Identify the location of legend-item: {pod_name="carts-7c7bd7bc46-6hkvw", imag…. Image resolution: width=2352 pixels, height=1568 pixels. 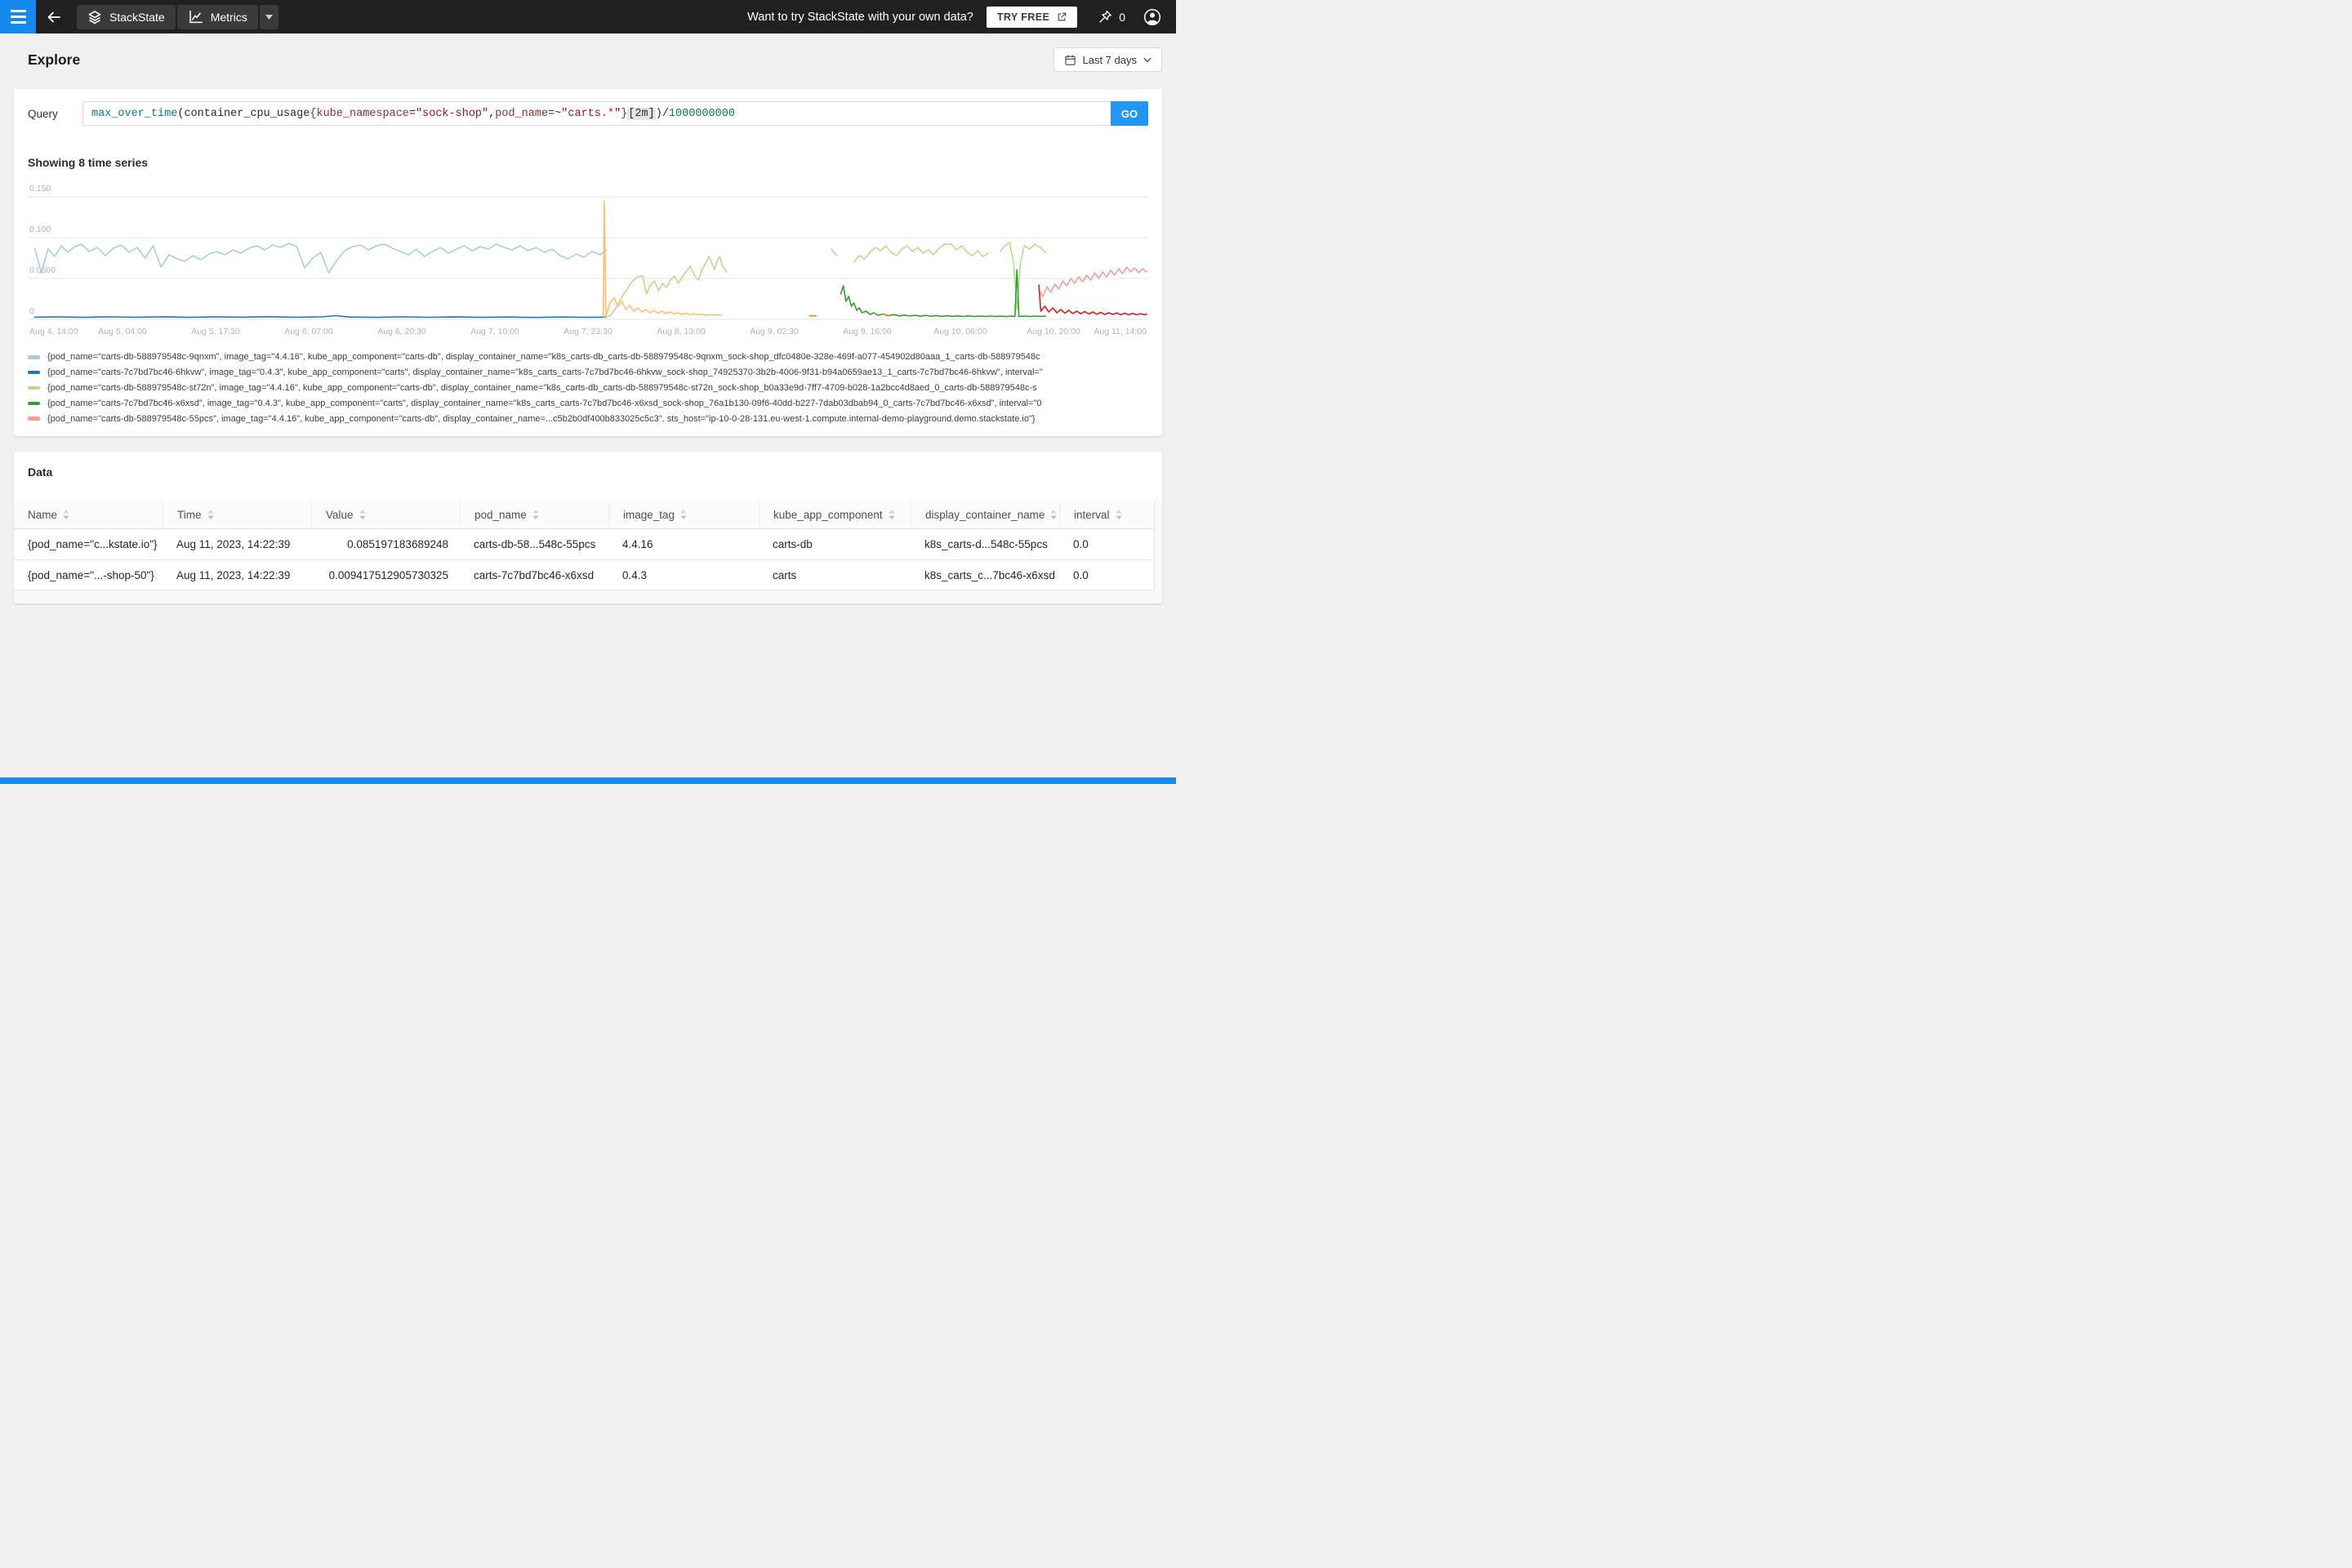
(588, 373).